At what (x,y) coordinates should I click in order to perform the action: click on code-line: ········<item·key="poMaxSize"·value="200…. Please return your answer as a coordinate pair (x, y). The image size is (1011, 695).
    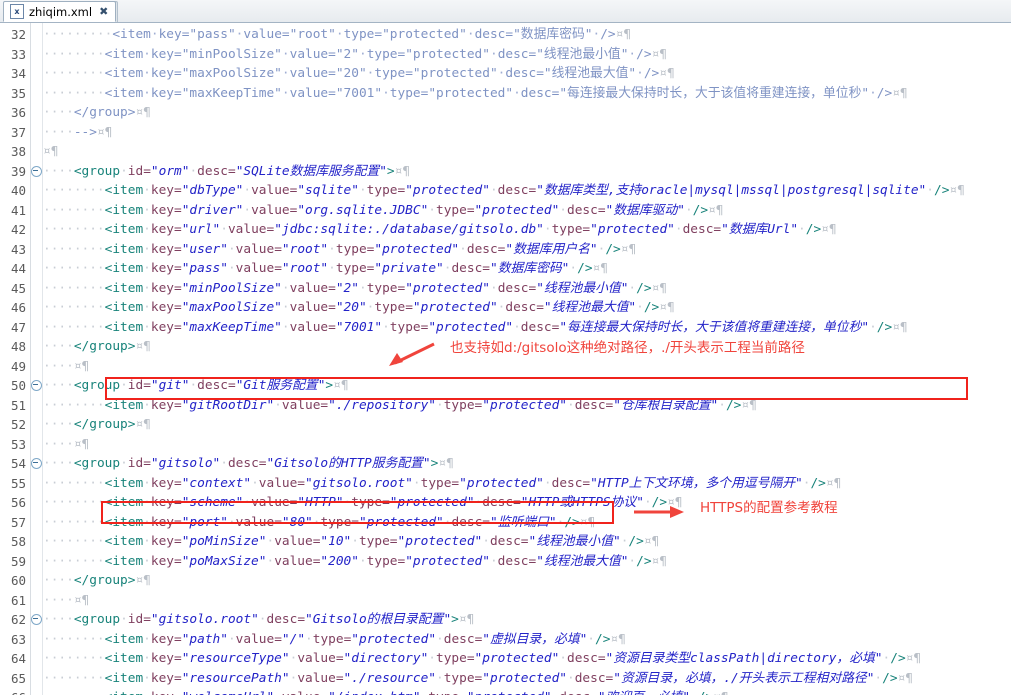
    Looking at the image, I should click on (355, 562).